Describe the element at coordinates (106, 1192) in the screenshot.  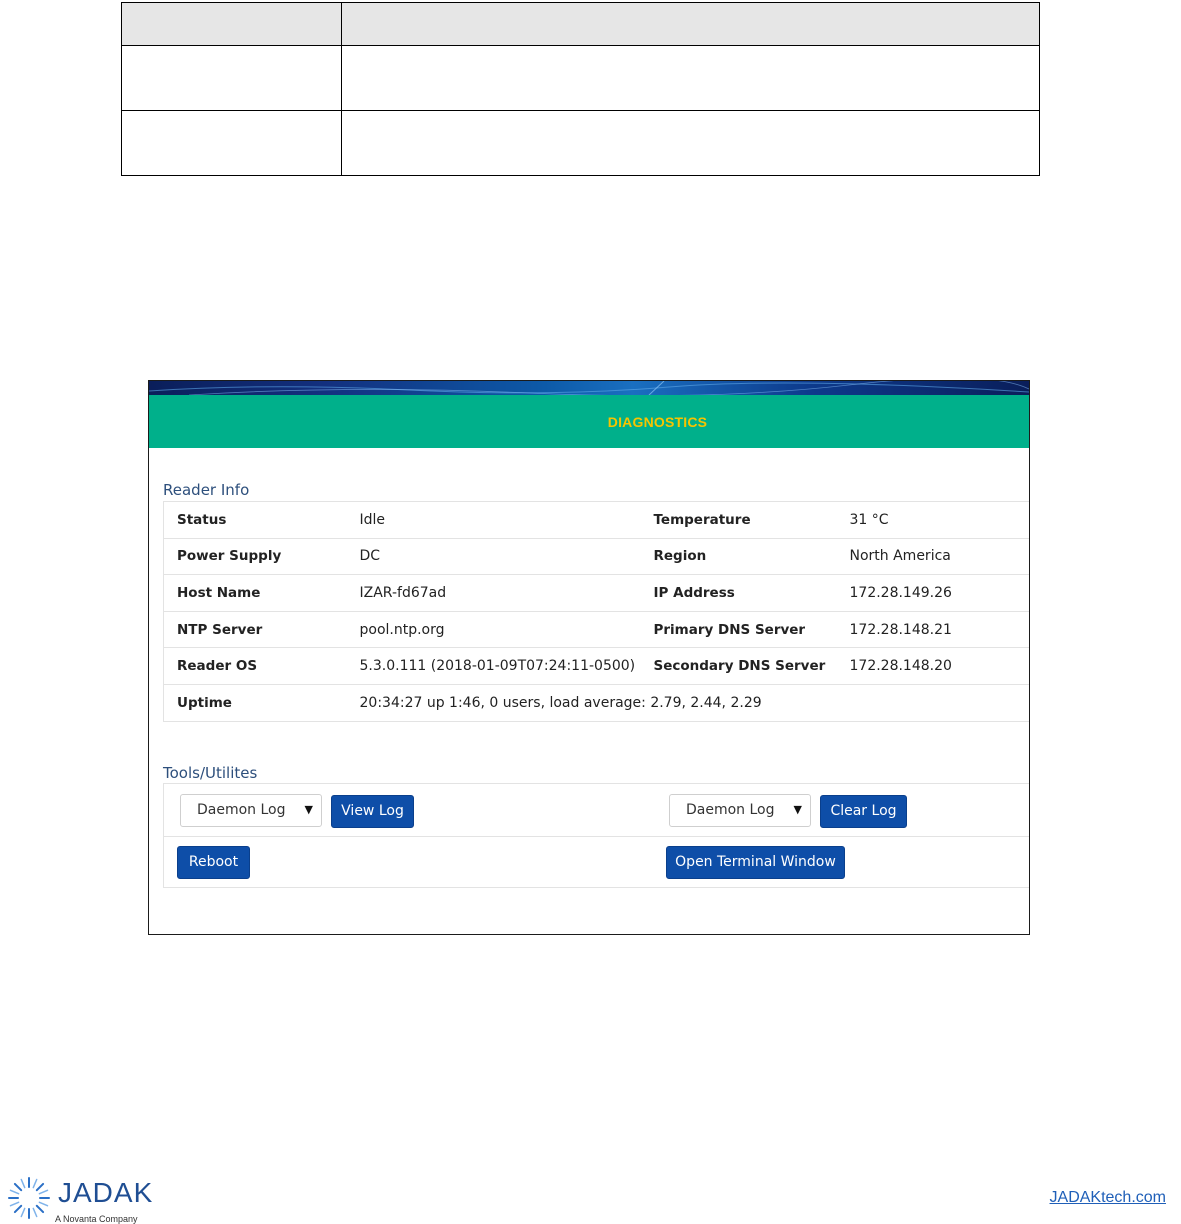
I see `logo-text: JADAK` at that location.